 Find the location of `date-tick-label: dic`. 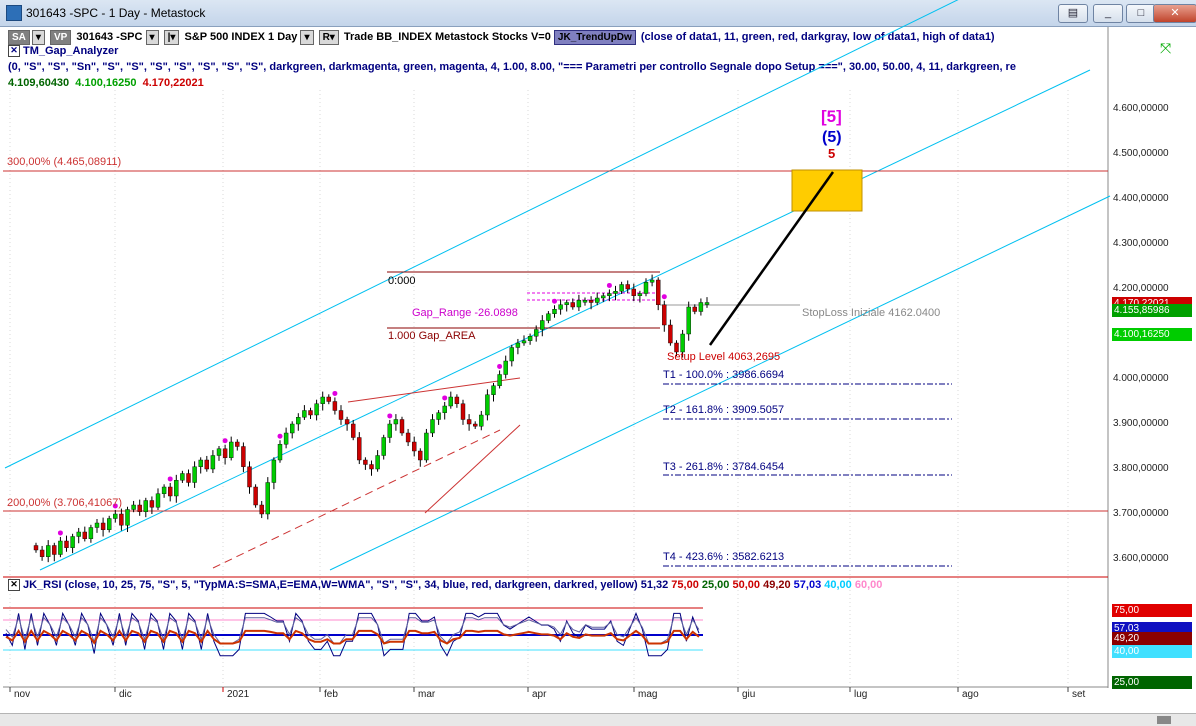

date-tick-label: dic is located at coordinates (125, 694).